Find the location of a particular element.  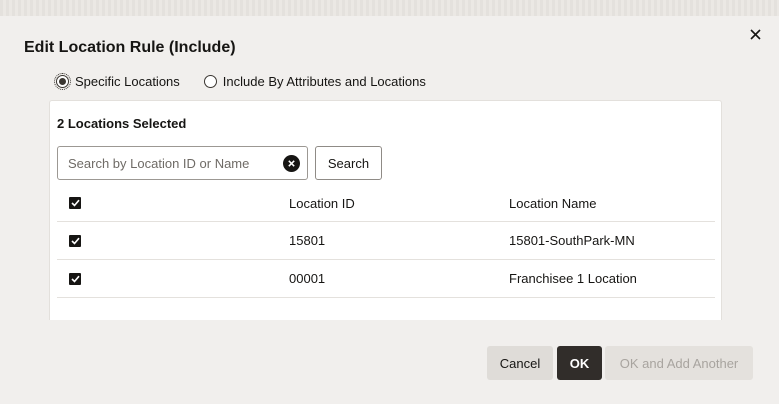

close-button is located at coordinates (755, 34).